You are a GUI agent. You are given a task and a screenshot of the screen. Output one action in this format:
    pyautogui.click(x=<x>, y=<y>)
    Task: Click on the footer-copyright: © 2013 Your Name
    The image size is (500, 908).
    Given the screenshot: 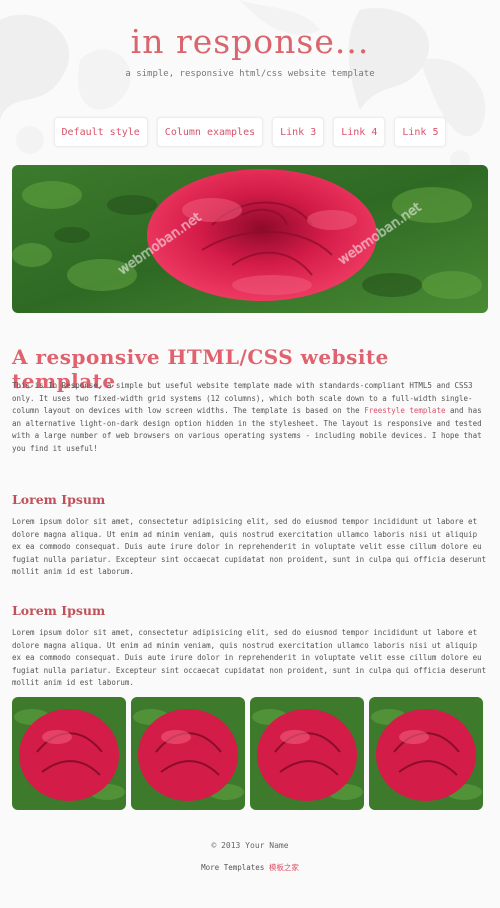 What is the action you would take?
    pyautogui.click(x=250, y=845)
    